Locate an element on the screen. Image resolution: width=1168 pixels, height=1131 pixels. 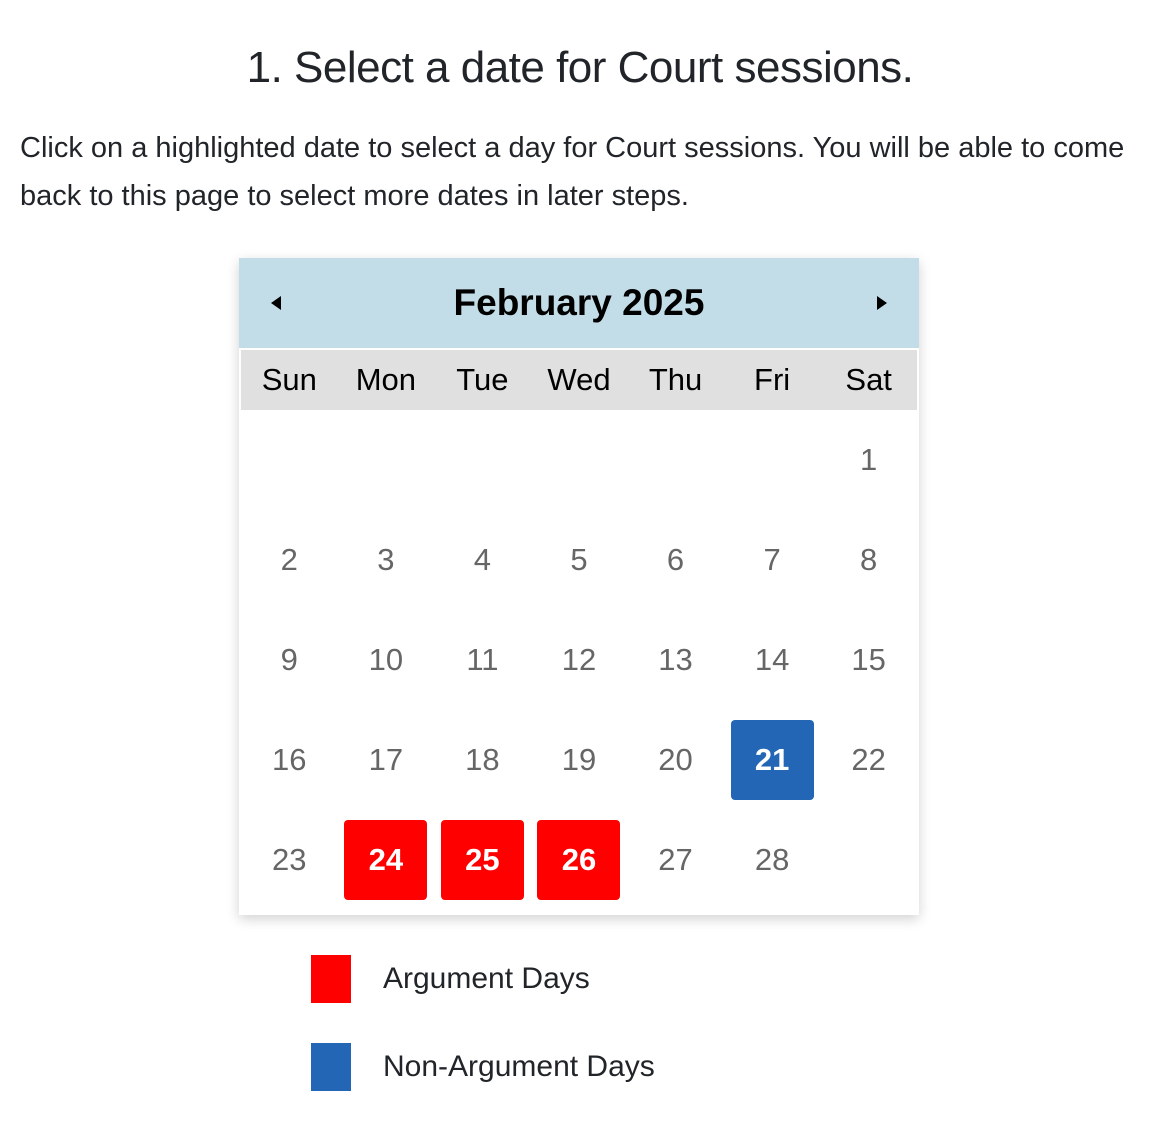
calendar-day: 10 is located at coordinates (386, 660).